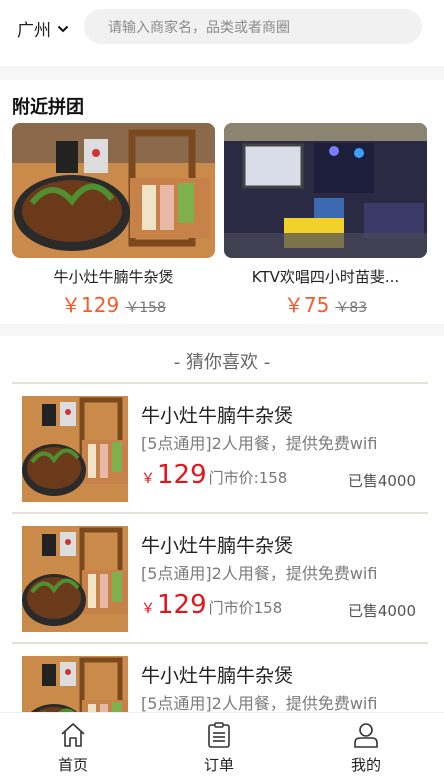 Image resolution: width=444 pixels, height=782 pixels. I want to click on deal-price: ￥129, so click(90, 305).